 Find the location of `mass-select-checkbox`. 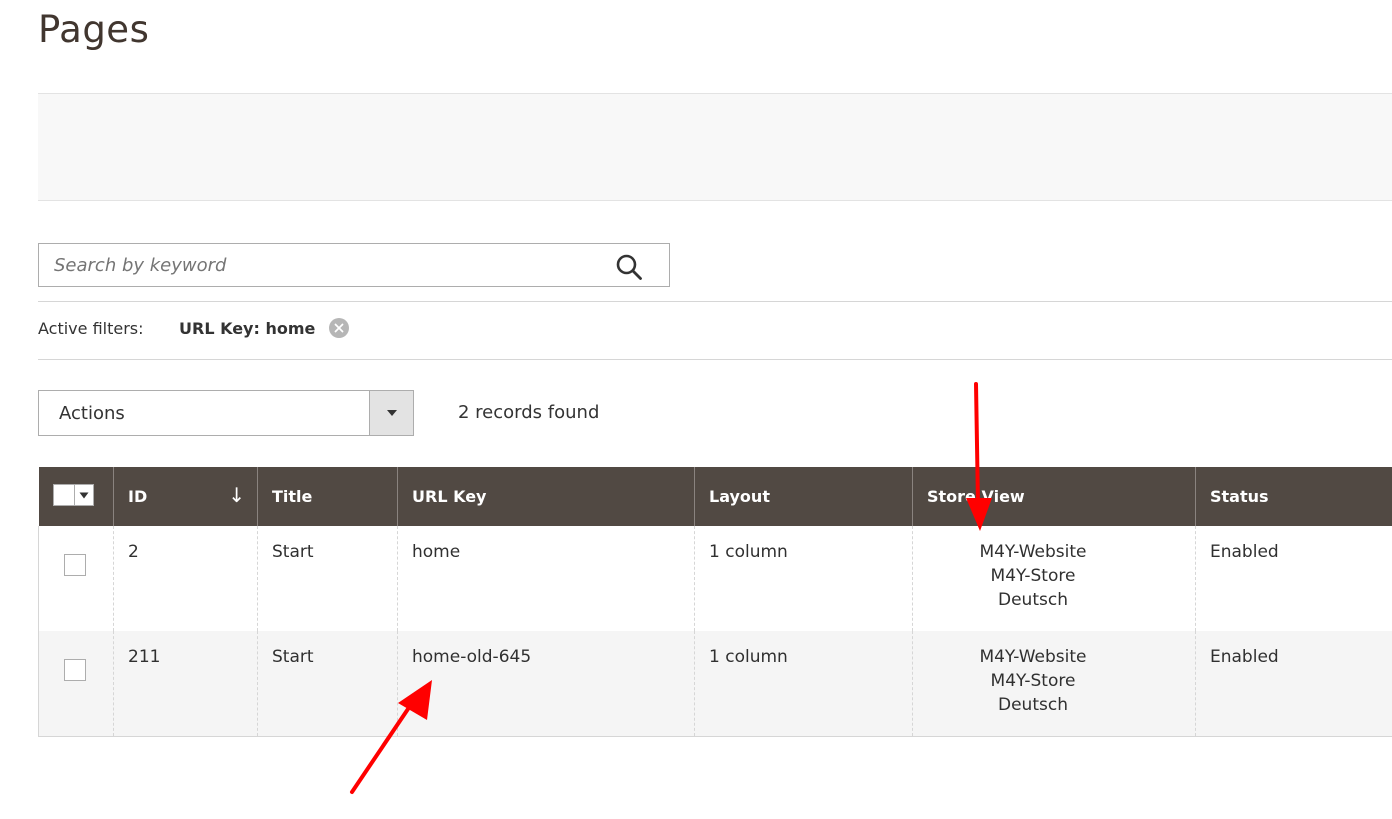

mass-select-checkbox is located at coordinates (63, 495).